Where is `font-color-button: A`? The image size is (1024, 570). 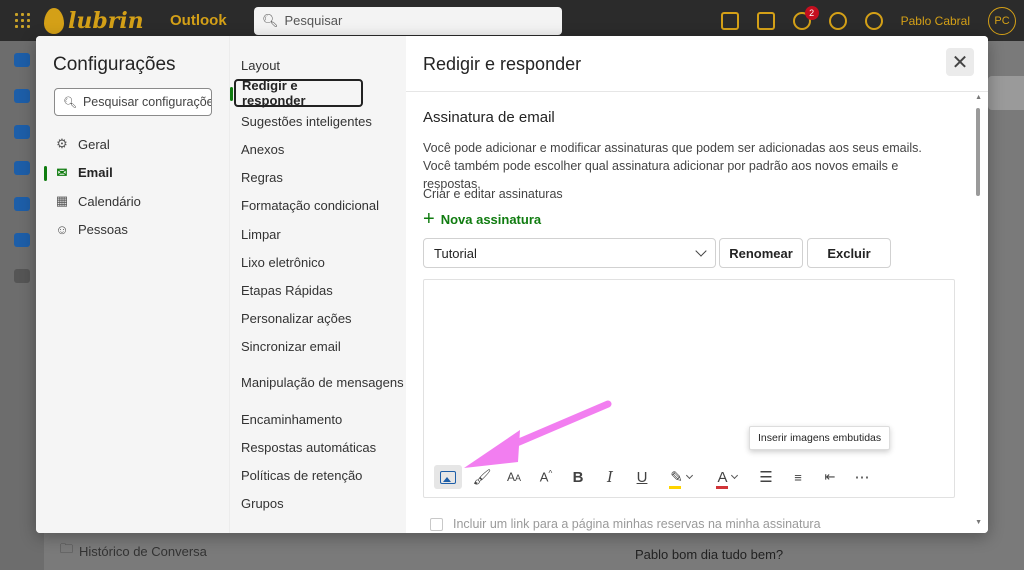 font-color-button: A is located at coordinates (727, 477).